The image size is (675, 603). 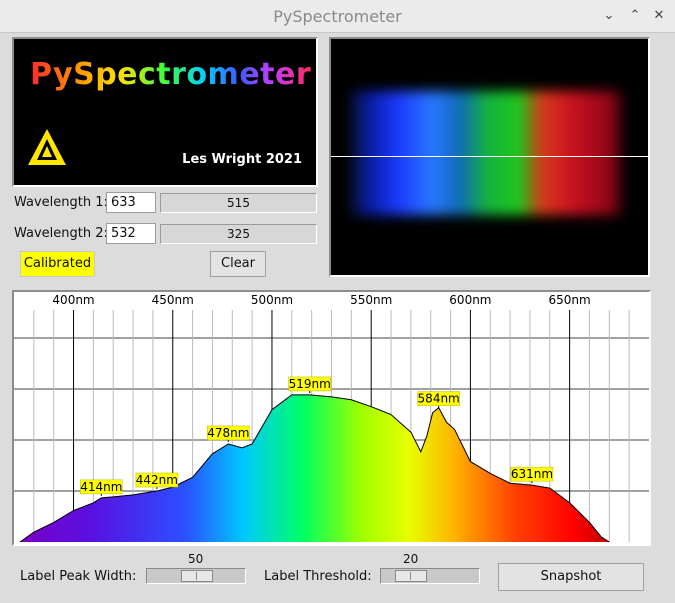 I want to click on tick-label: 450nm, so click(x=173, y=300).